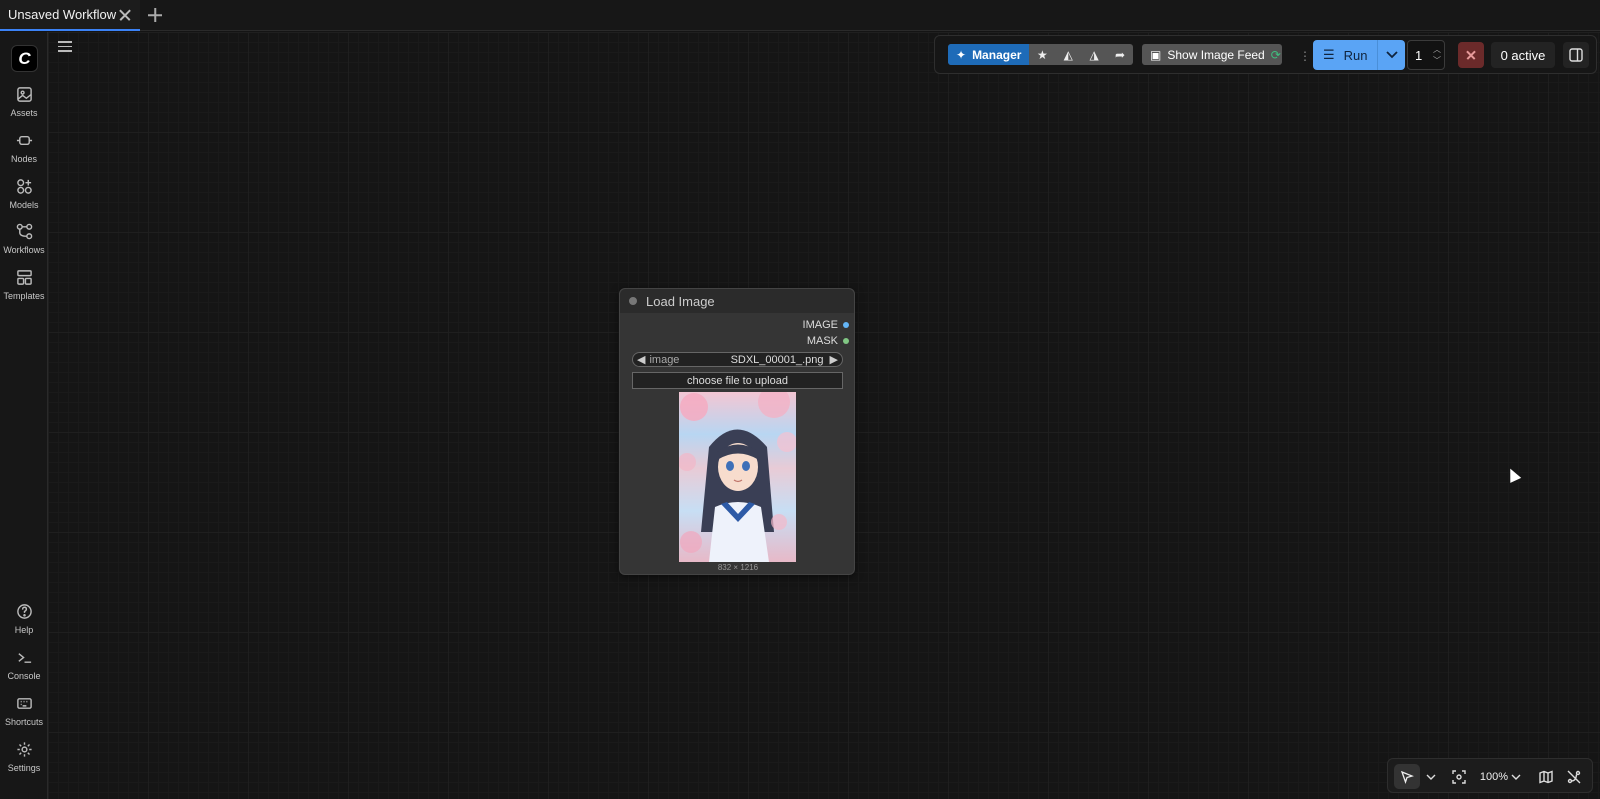  I want to click on sidebar-item-settings: Settings, so click(24, 763).